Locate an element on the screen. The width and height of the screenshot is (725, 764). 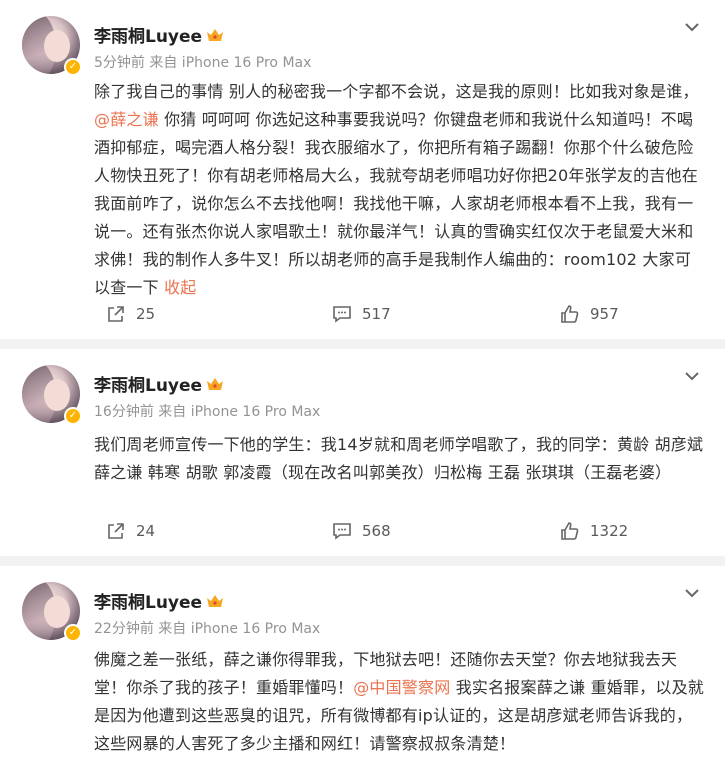
repost-count: 24 is located at coordinates (146, 531).